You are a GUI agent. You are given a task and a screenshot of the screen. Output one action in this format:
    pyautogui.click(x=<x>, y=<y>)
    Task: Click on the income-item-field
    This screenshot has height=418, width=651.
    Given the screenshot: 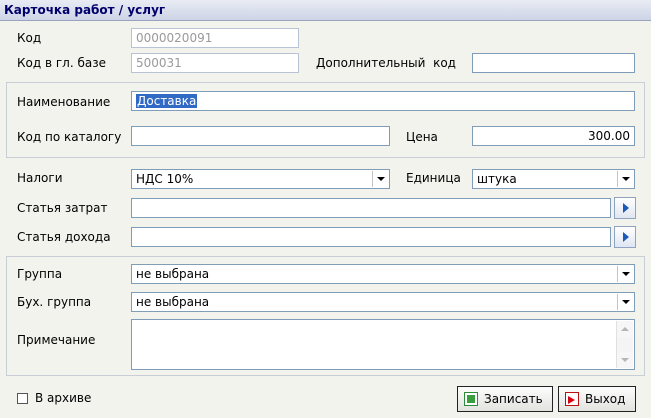 What is the action you would take?
    pyautogui.click(x=371, y=237)
    